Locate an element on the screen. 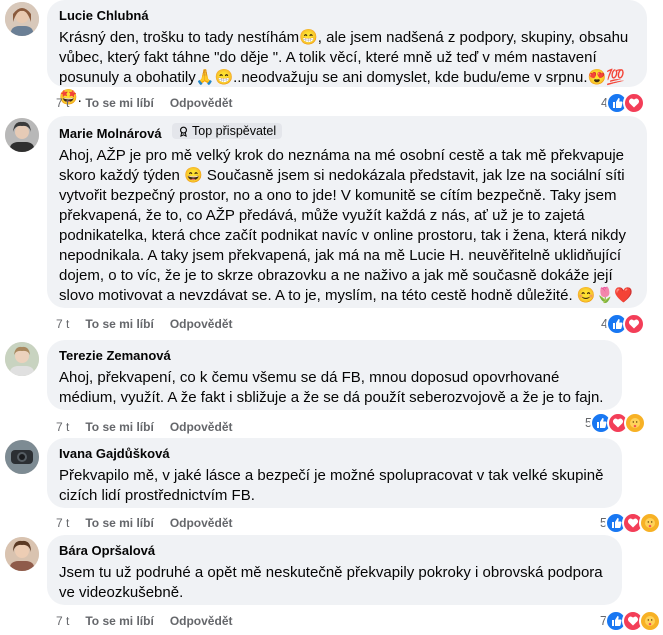 The height and width of the screenshot is (635, 663). badge-label: Top přispěvatel is located at coordinates (234, 131).